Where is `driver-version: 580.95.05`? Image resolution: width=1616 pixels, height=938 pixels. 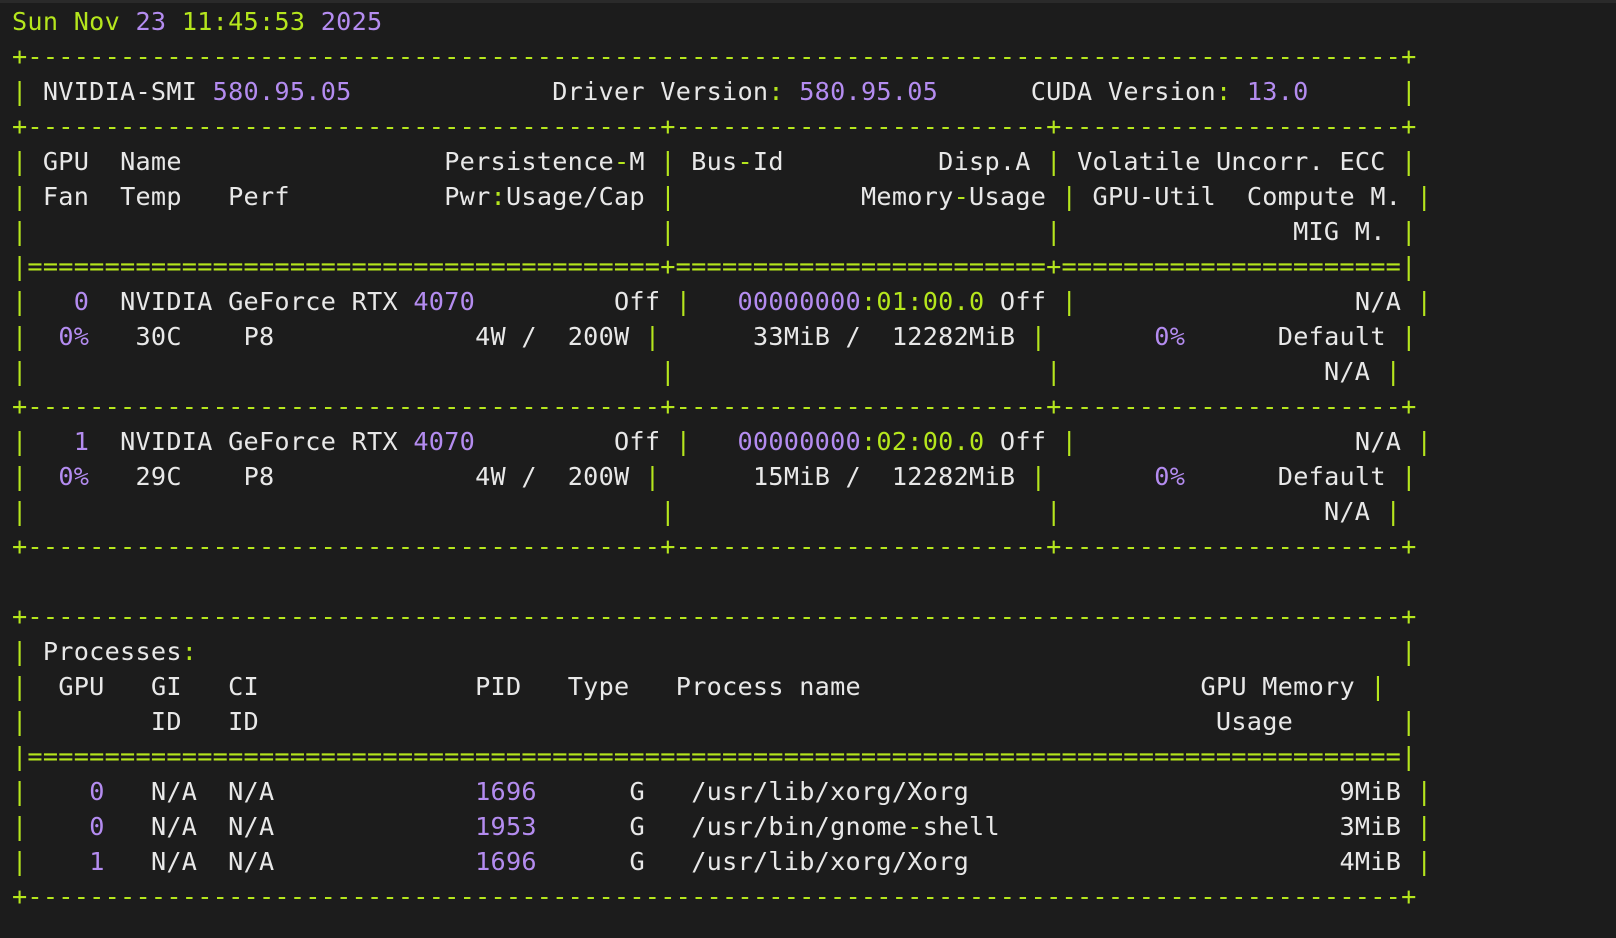 driver-version: 580.95.05 is located at coordinates (869, 91).